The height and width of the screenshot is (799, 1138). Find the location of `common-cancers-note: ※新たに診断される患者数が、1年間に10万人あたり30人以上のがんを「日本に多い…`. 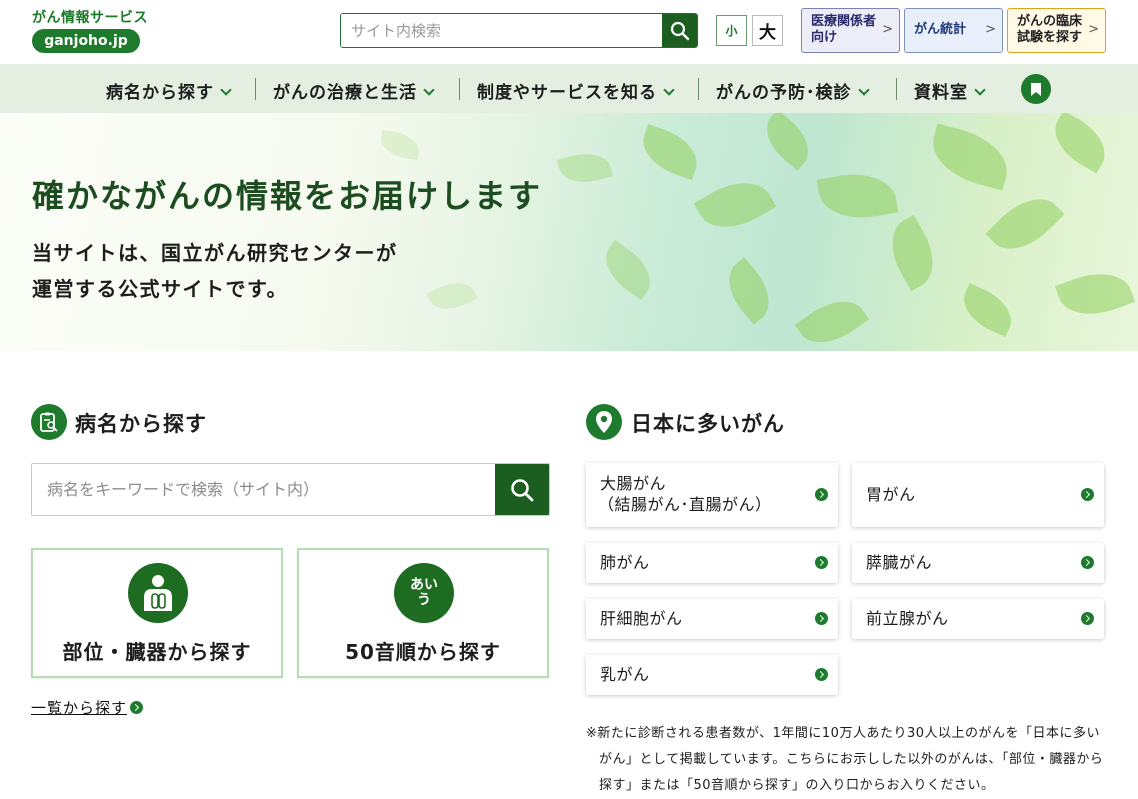

common-cancers-note: ※新たに診断される患者数が、1年間に10万人あたり30人以上のがんを「日本に多い… is located at coordinates (846, 760).